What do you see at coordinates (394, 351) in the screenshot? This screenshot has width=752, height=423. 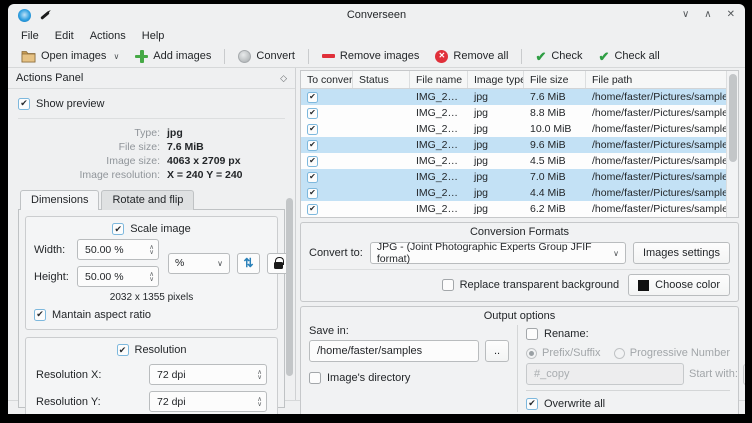 I see `save-in-input` at bounding box center [394, 351].